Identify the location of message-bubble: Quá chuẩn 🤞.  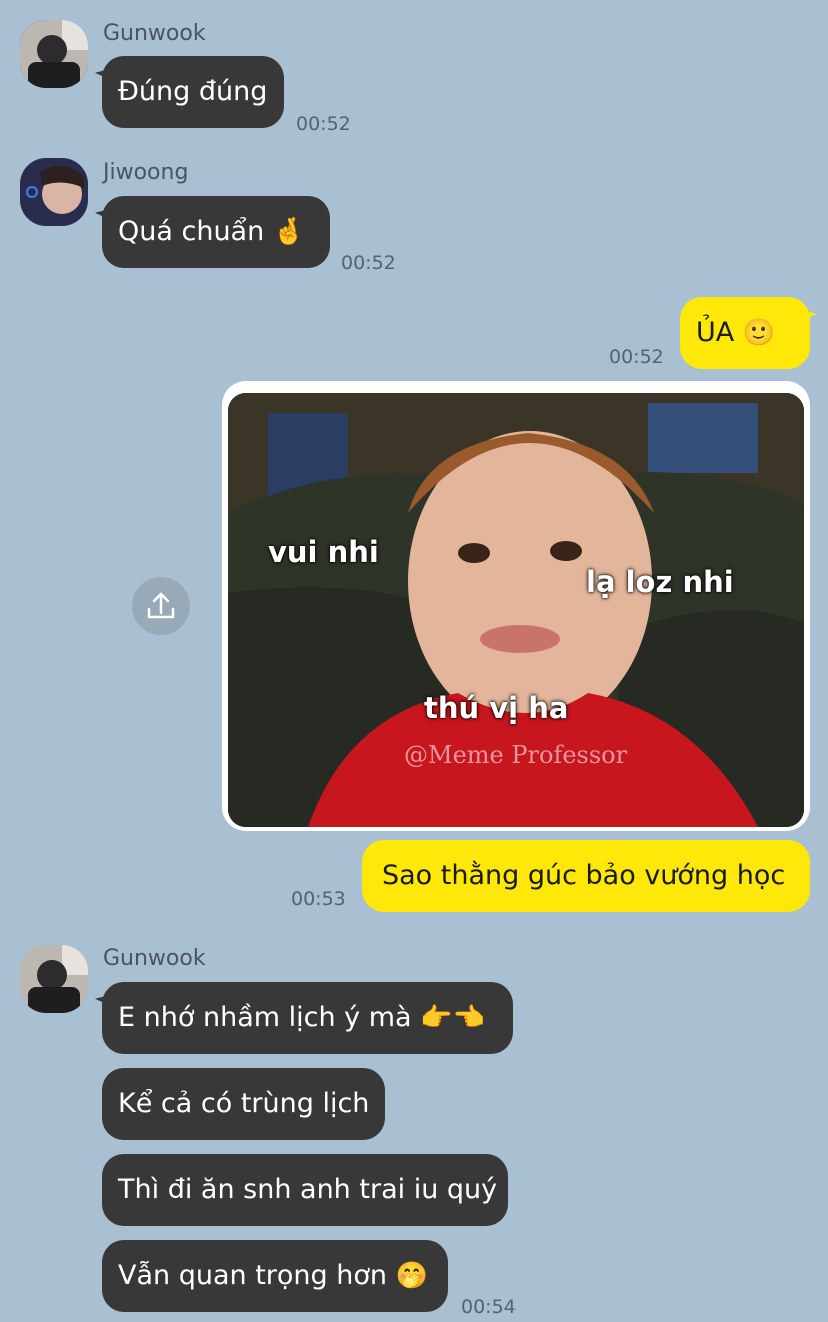
(216, 232).